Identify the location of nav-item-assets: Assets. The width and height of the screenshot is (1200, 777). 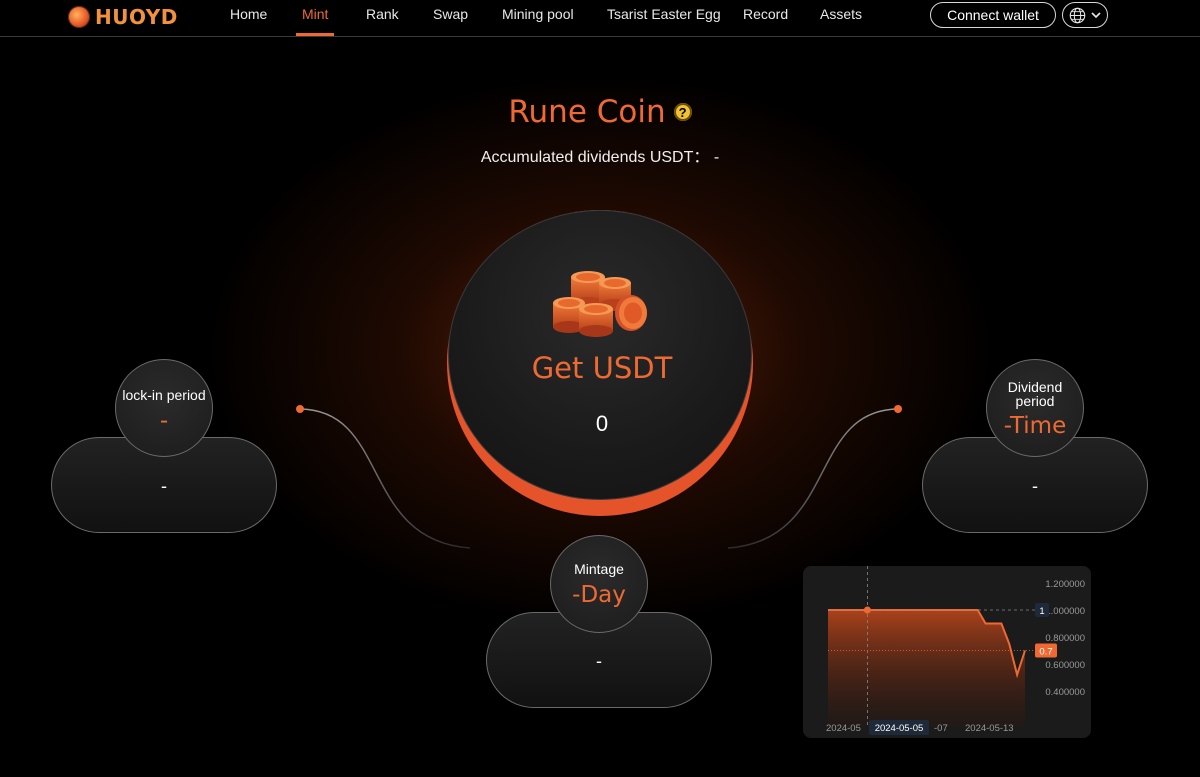
(841, 14).